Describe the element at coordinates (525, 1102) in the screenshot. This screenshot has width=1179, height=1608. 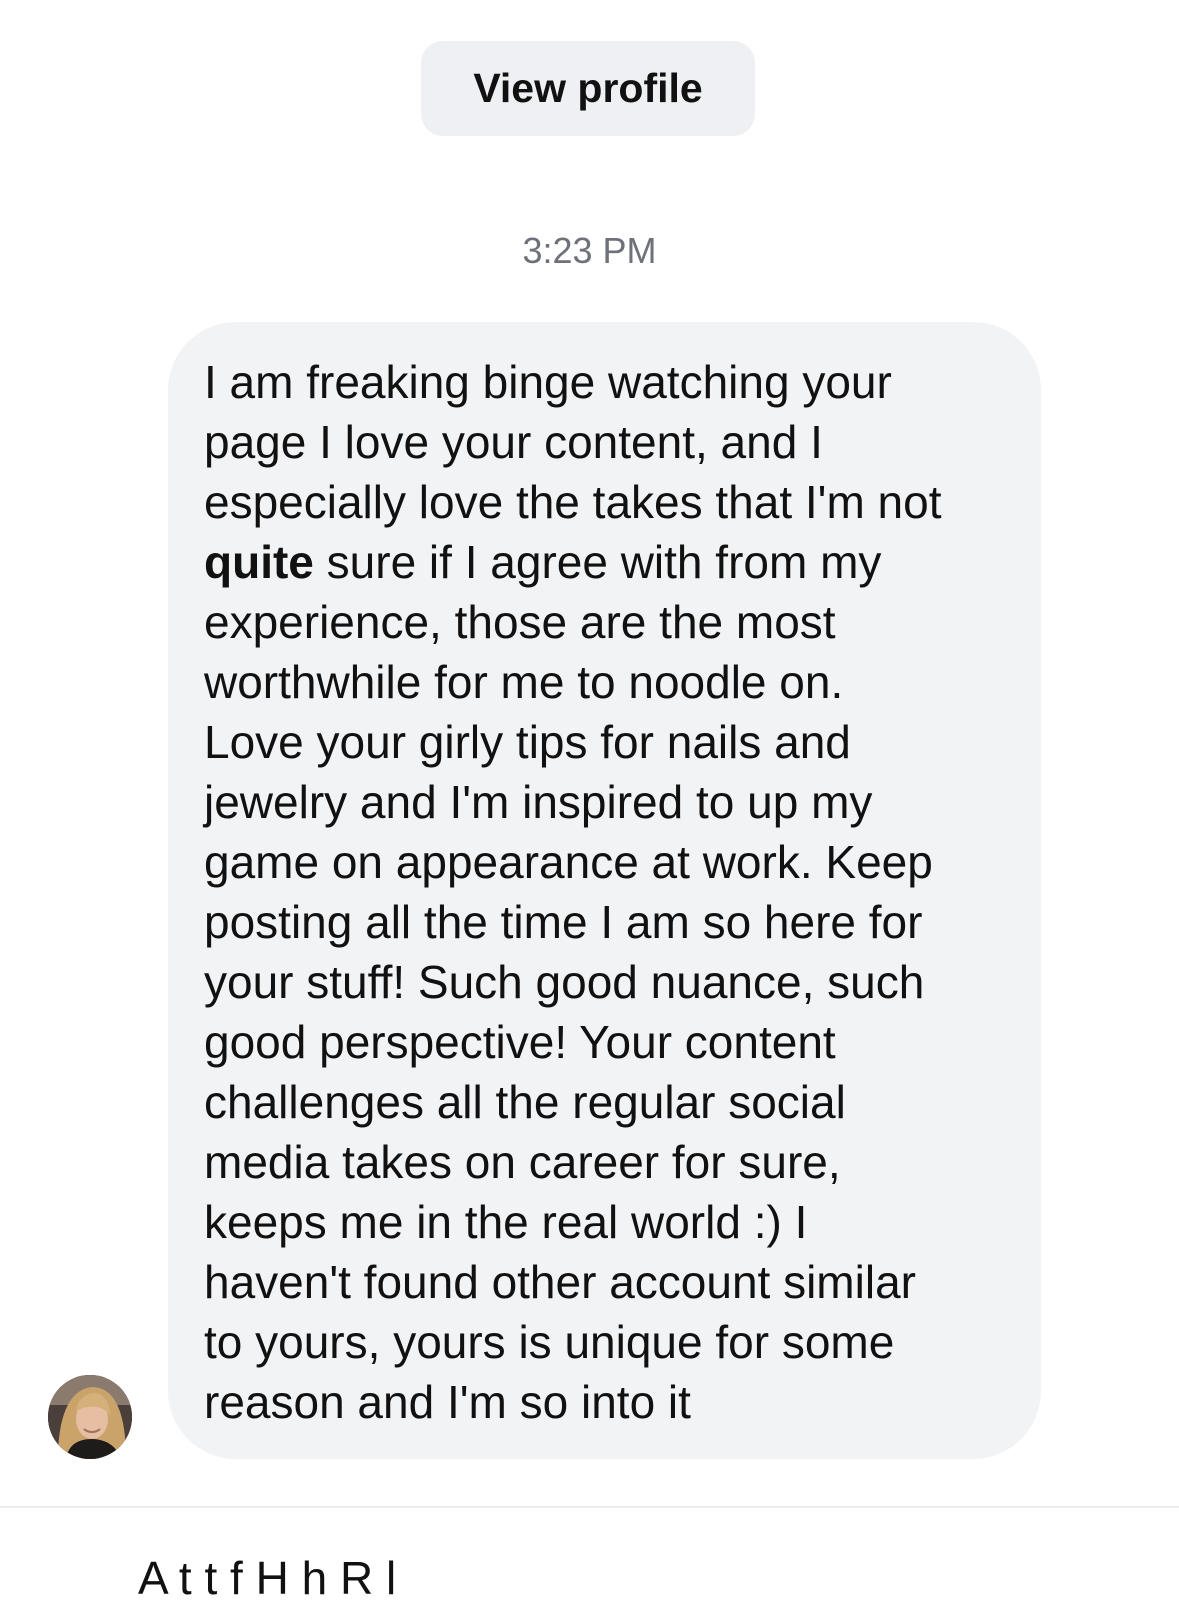
I see `message-line: challenges all the regular social` at that location.